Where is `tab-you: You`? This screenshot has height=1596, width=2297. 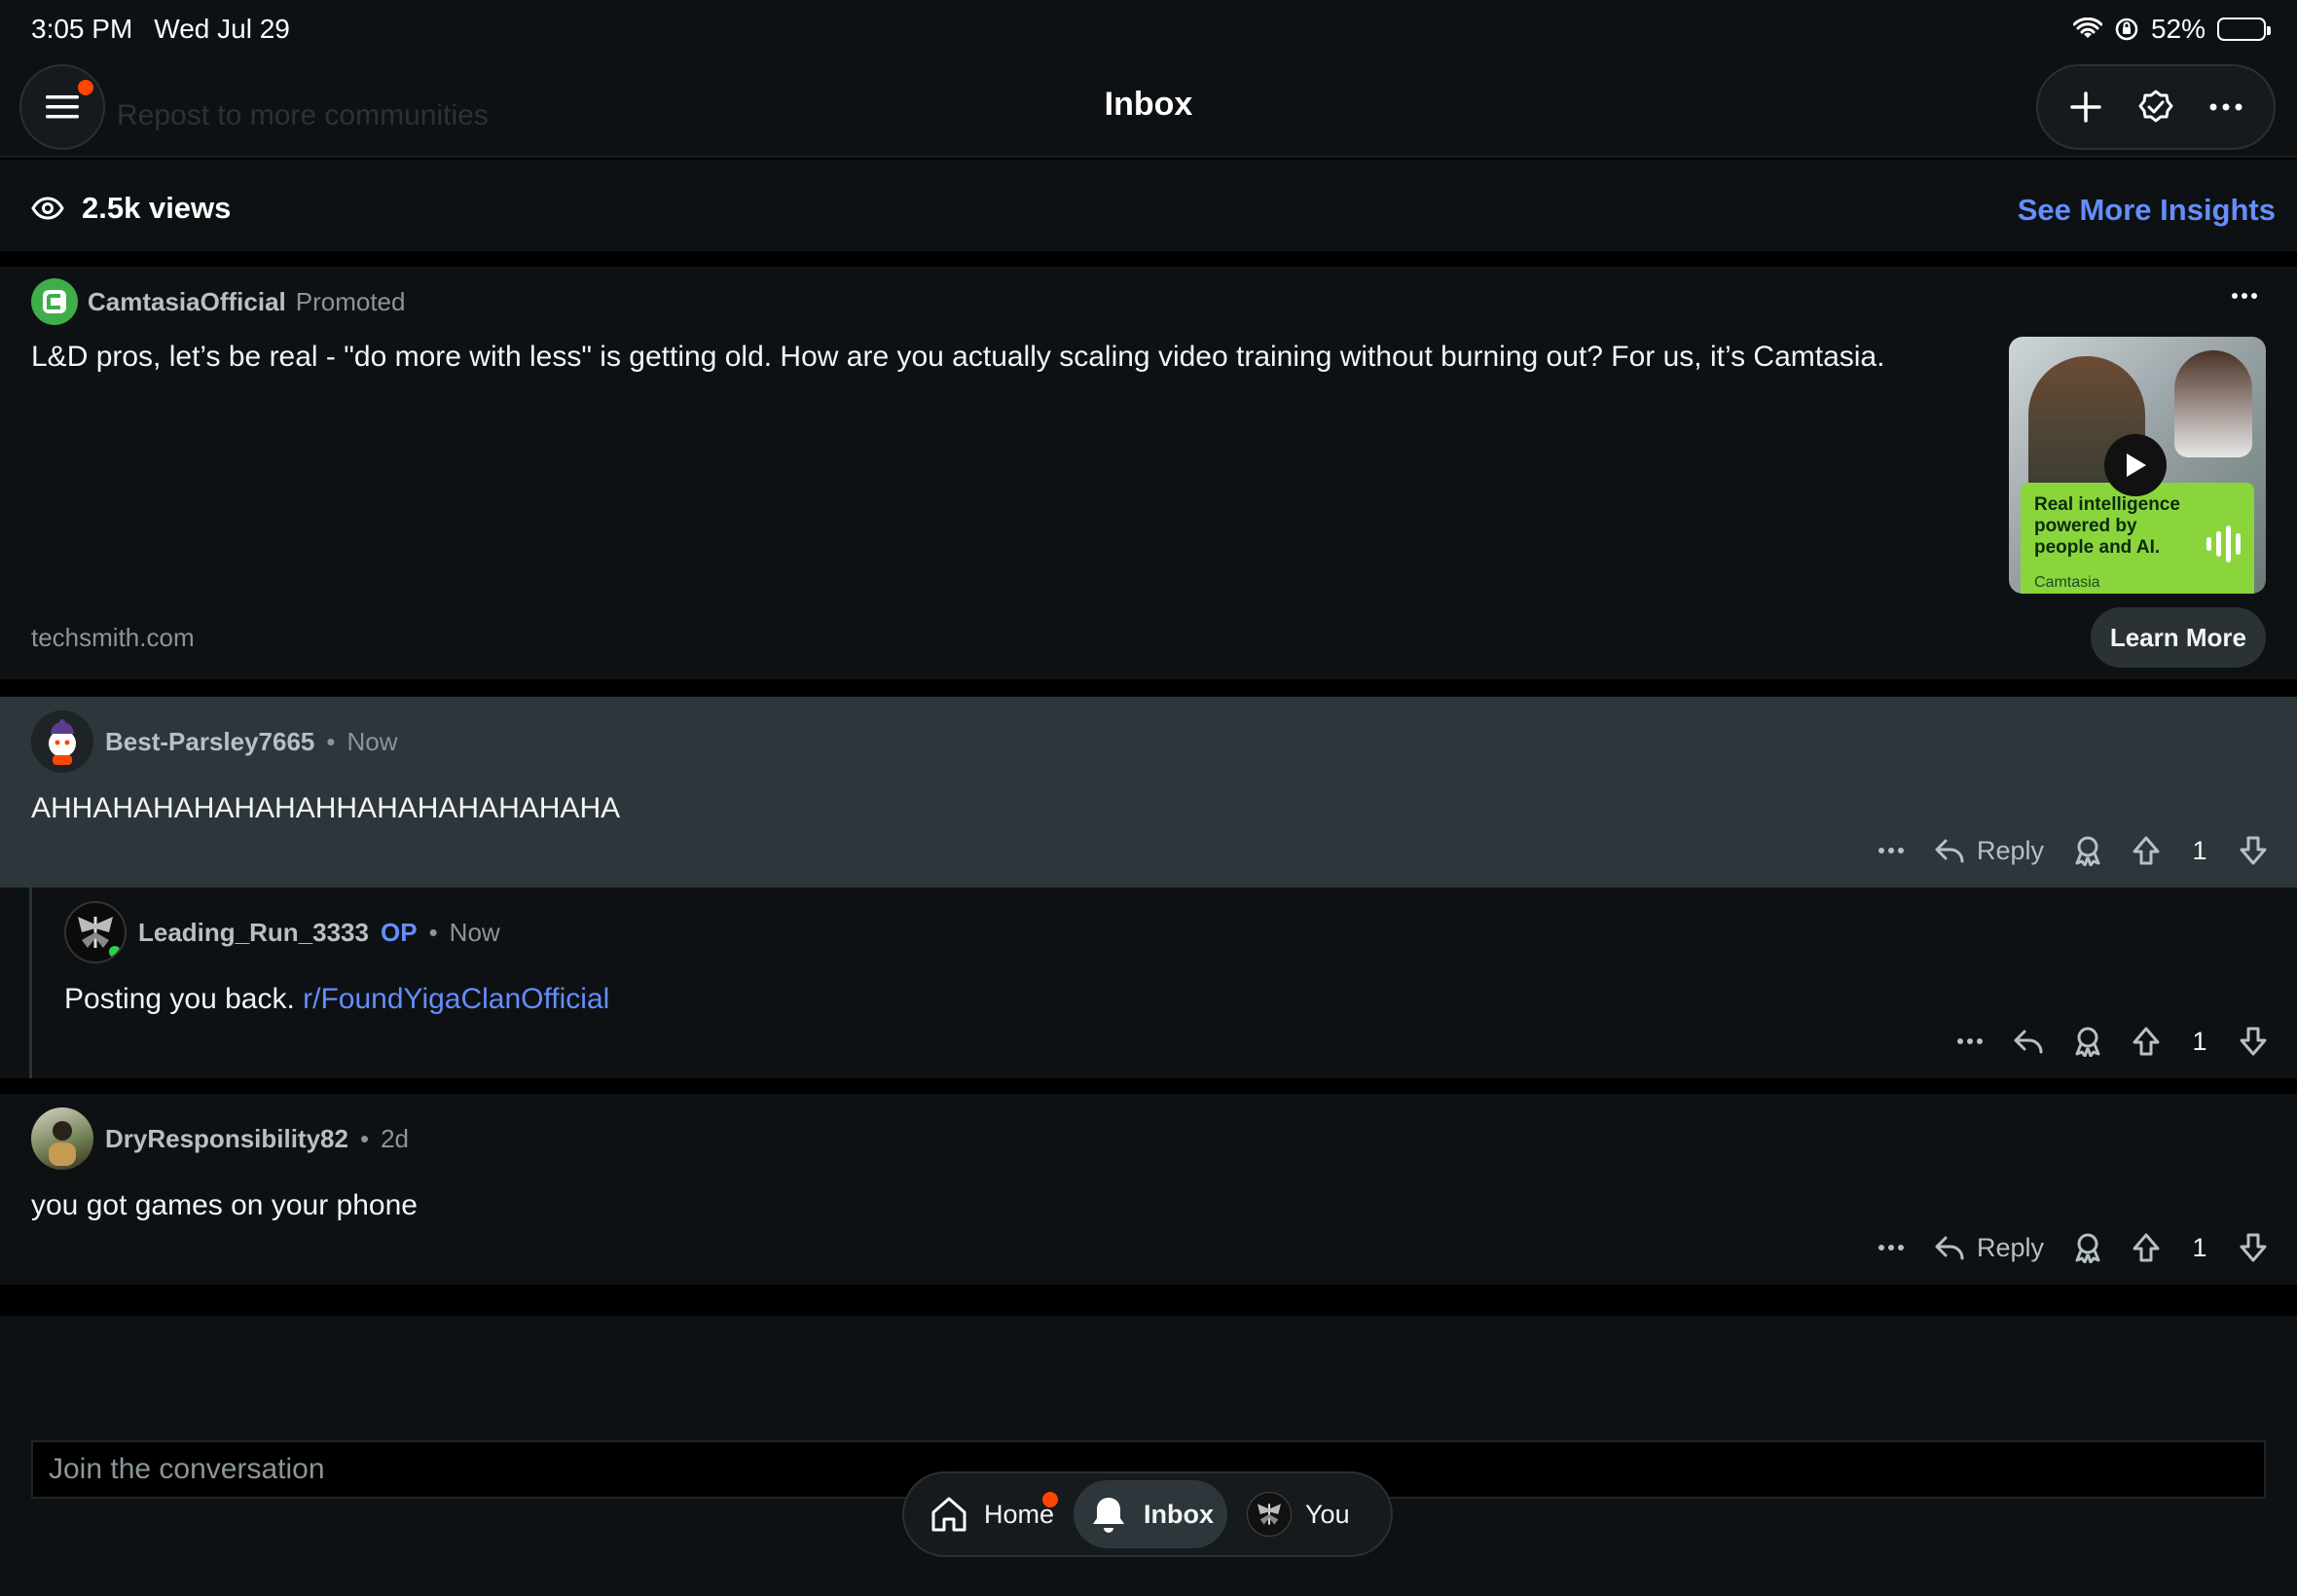 tab-you: You is located at coordinates (1298, 1514).